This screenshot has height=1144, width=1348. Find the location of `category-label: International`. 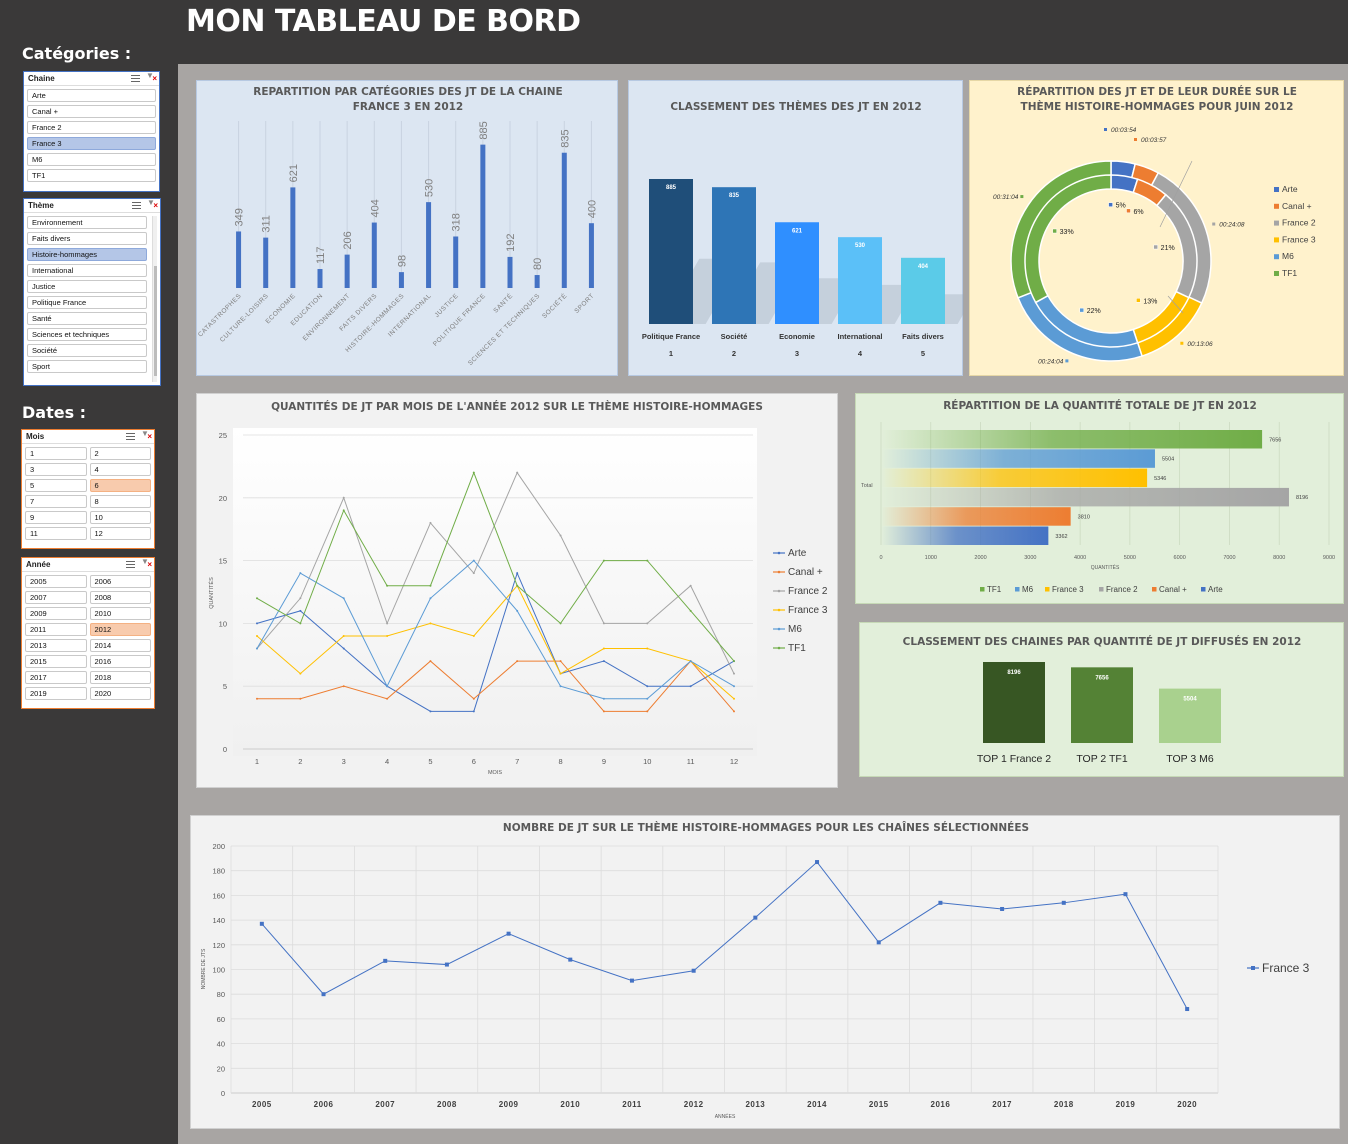

category-label: International is located at coordinates (859, 336).